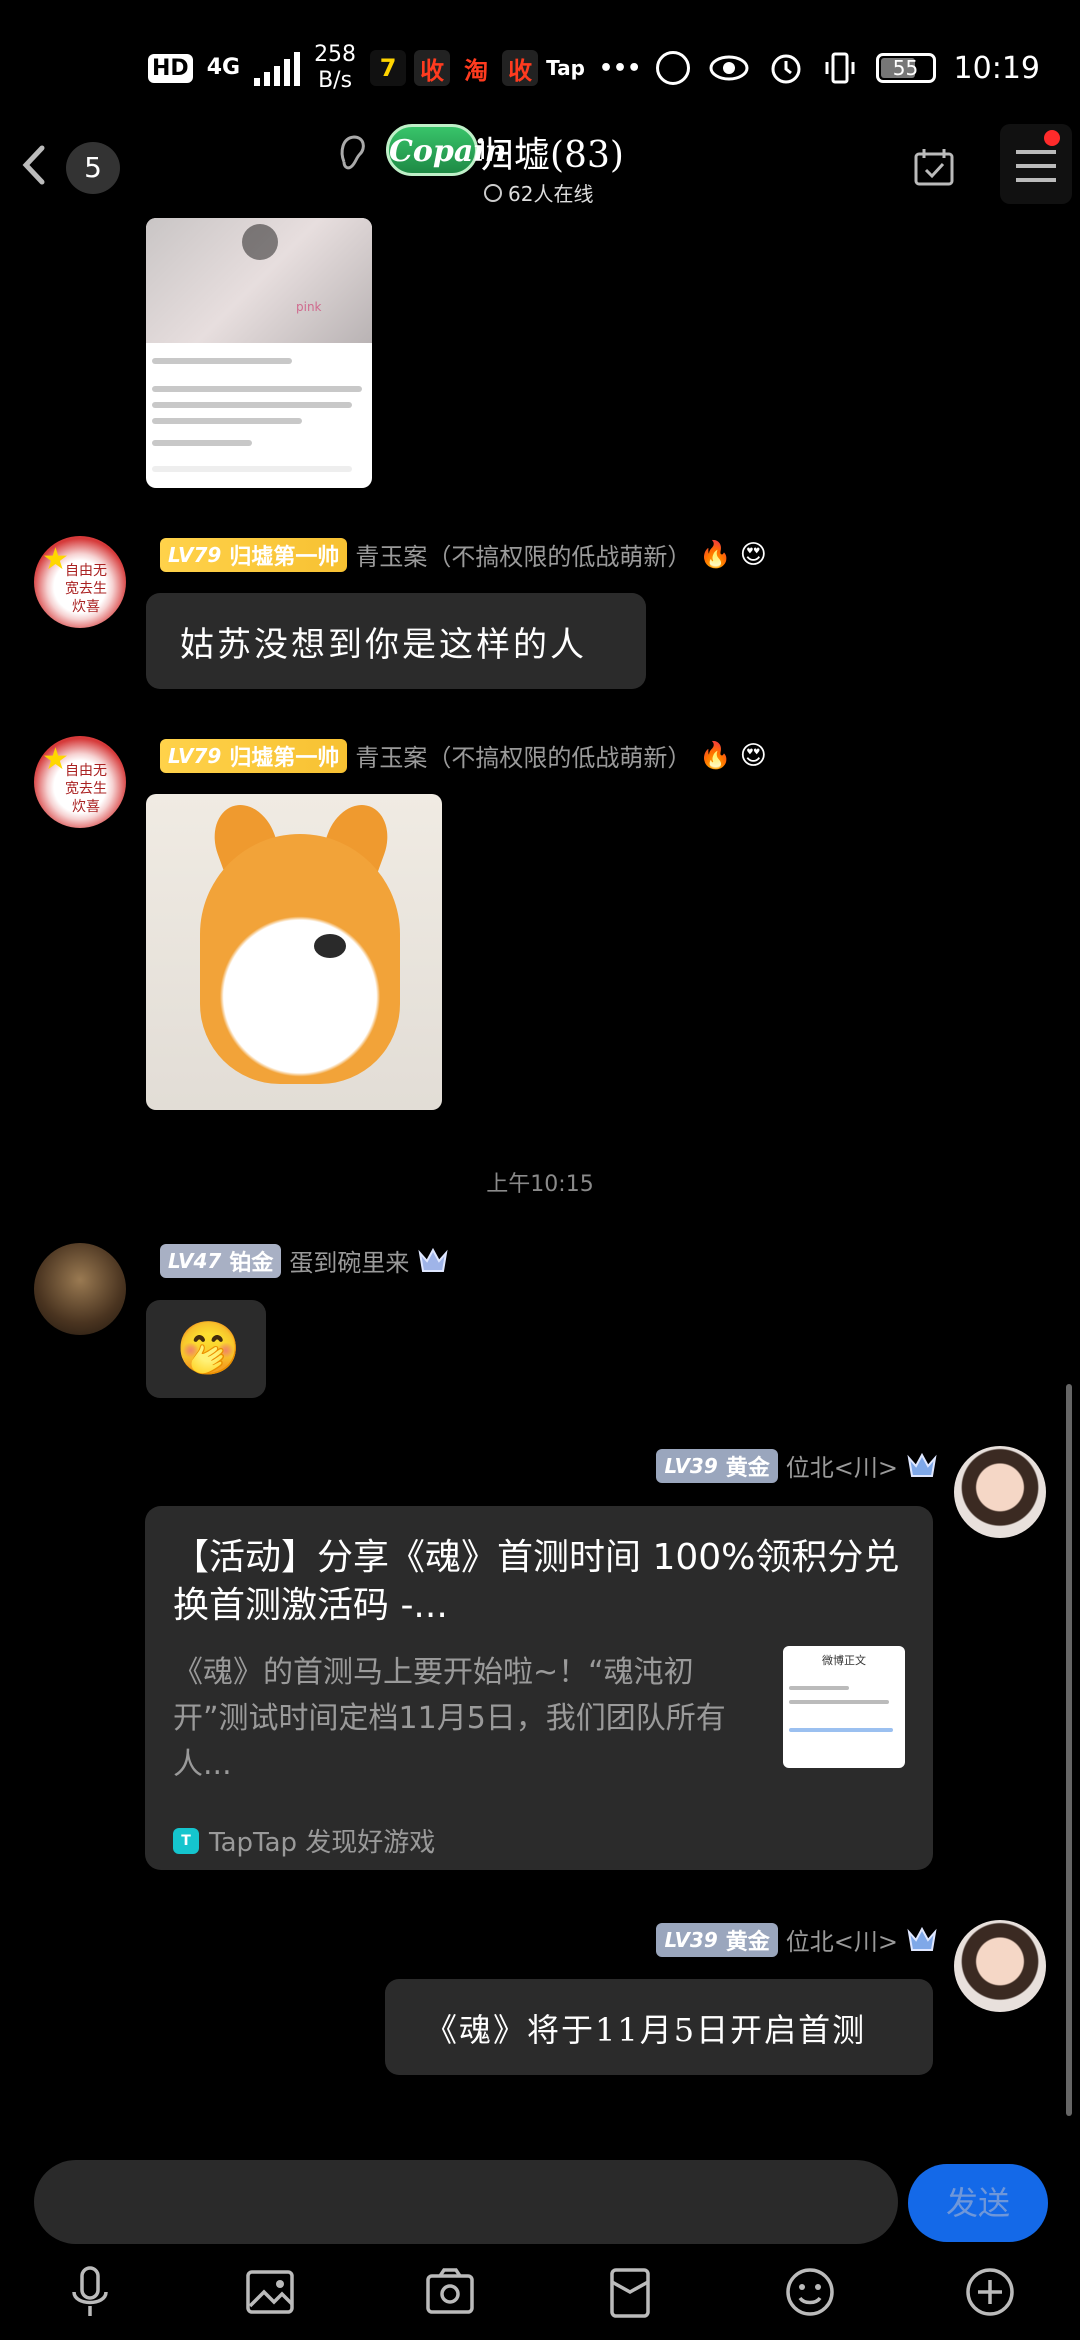 The width and height of the screenshot is (1080, 2340). Describe the element at coordinates (620, 68) in the screenshot. I see `more-notifications: •••` at that location.